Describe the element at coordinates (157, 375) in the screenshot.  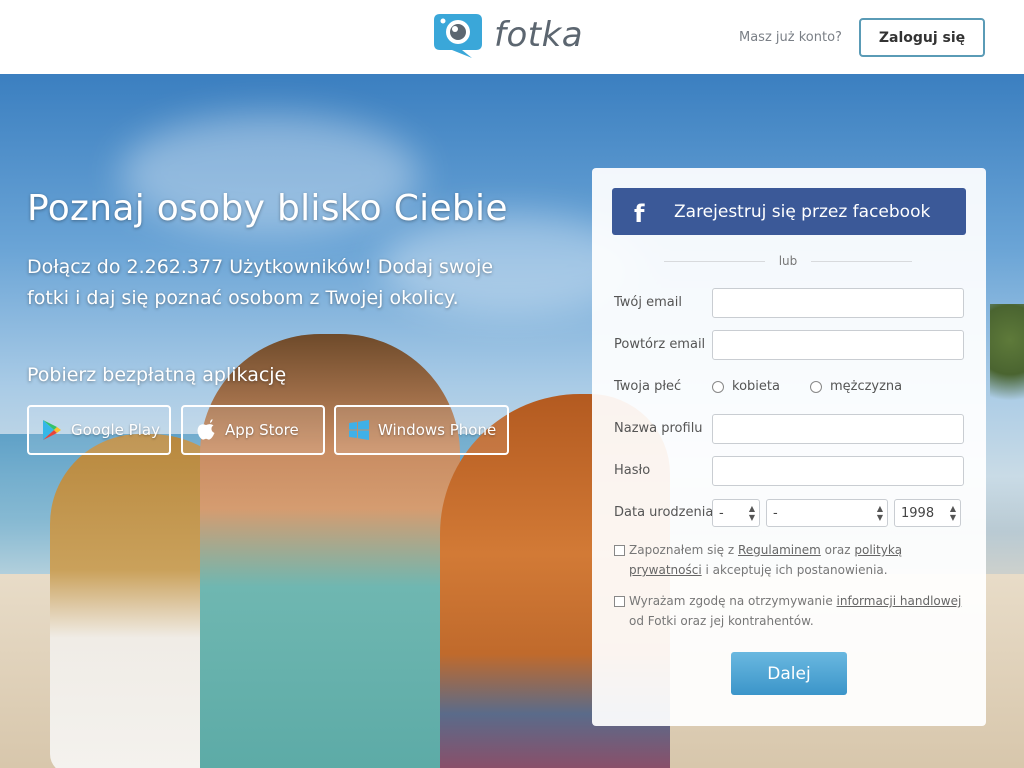
I see `app-download-heading: Pobierz bezpłatną aplikację` at that location.